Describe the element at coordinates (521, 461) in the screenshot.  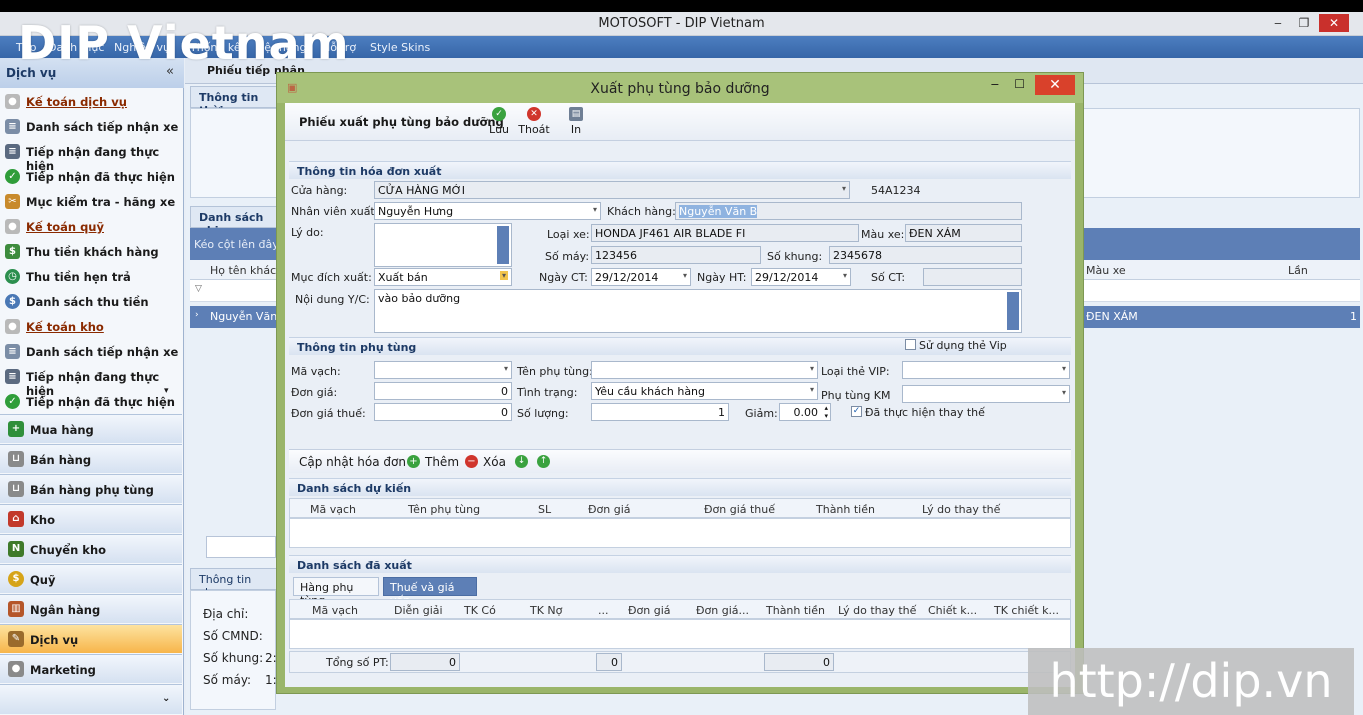
I see `move-down-icon: ↓` at that location.